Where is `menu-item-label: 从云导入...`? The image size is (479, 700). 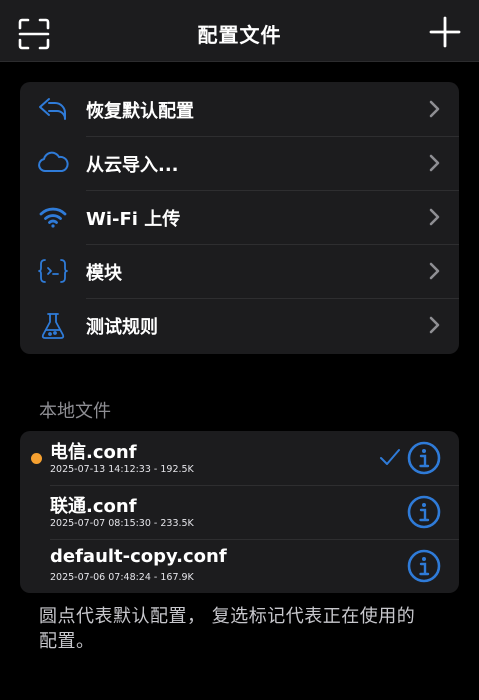
menu-item-label: 从云导入... is located at coordinates (132, 165).